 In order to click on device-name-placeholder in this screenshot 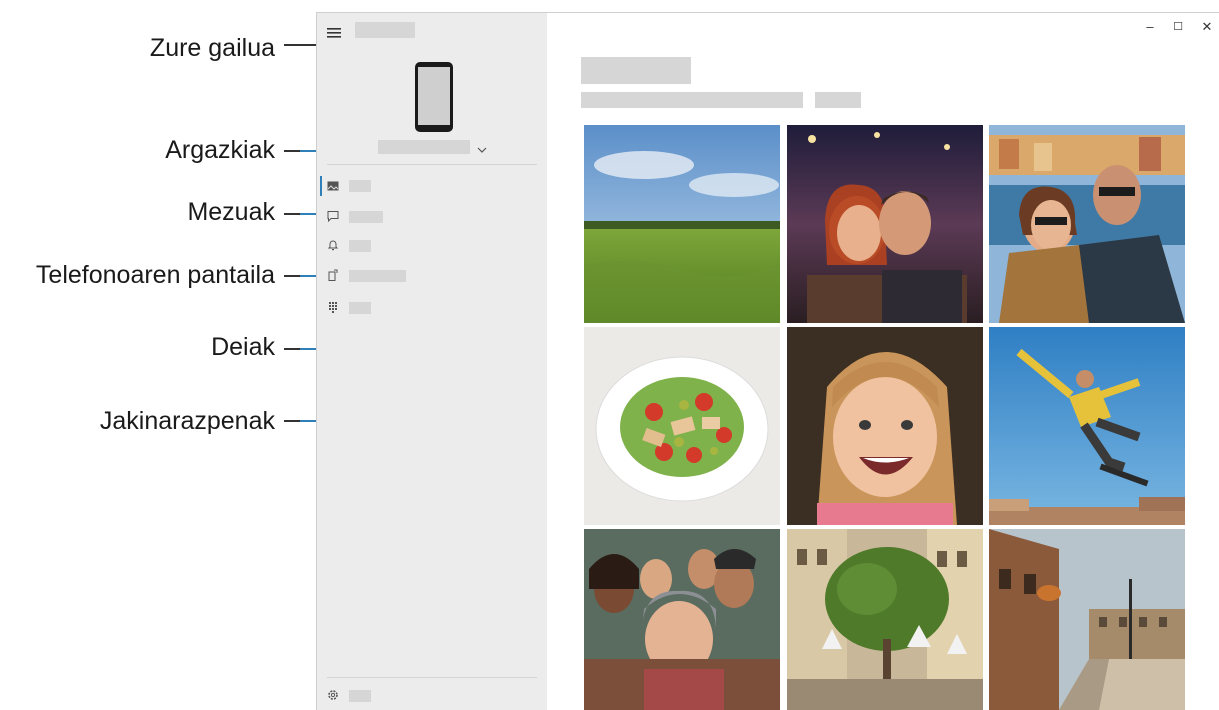, I will do `click(424, 147)`.